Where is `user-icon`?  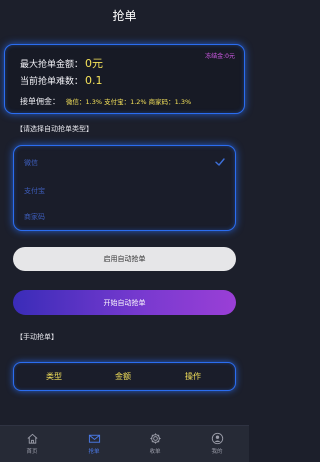
user-icon is located at coordinates (217, 438).